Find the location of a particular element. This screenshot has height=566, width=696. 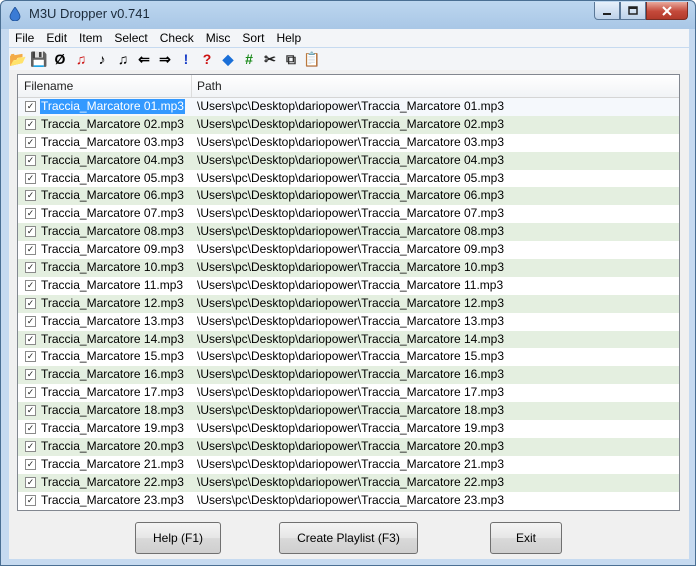

save-button: 💾 is located at coordinates (39, 59).